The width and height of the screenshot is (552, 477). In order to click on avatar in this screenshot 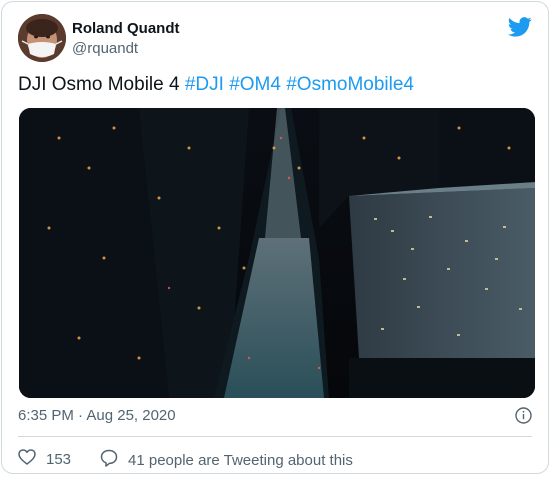, I will do `click(42, 38)`.